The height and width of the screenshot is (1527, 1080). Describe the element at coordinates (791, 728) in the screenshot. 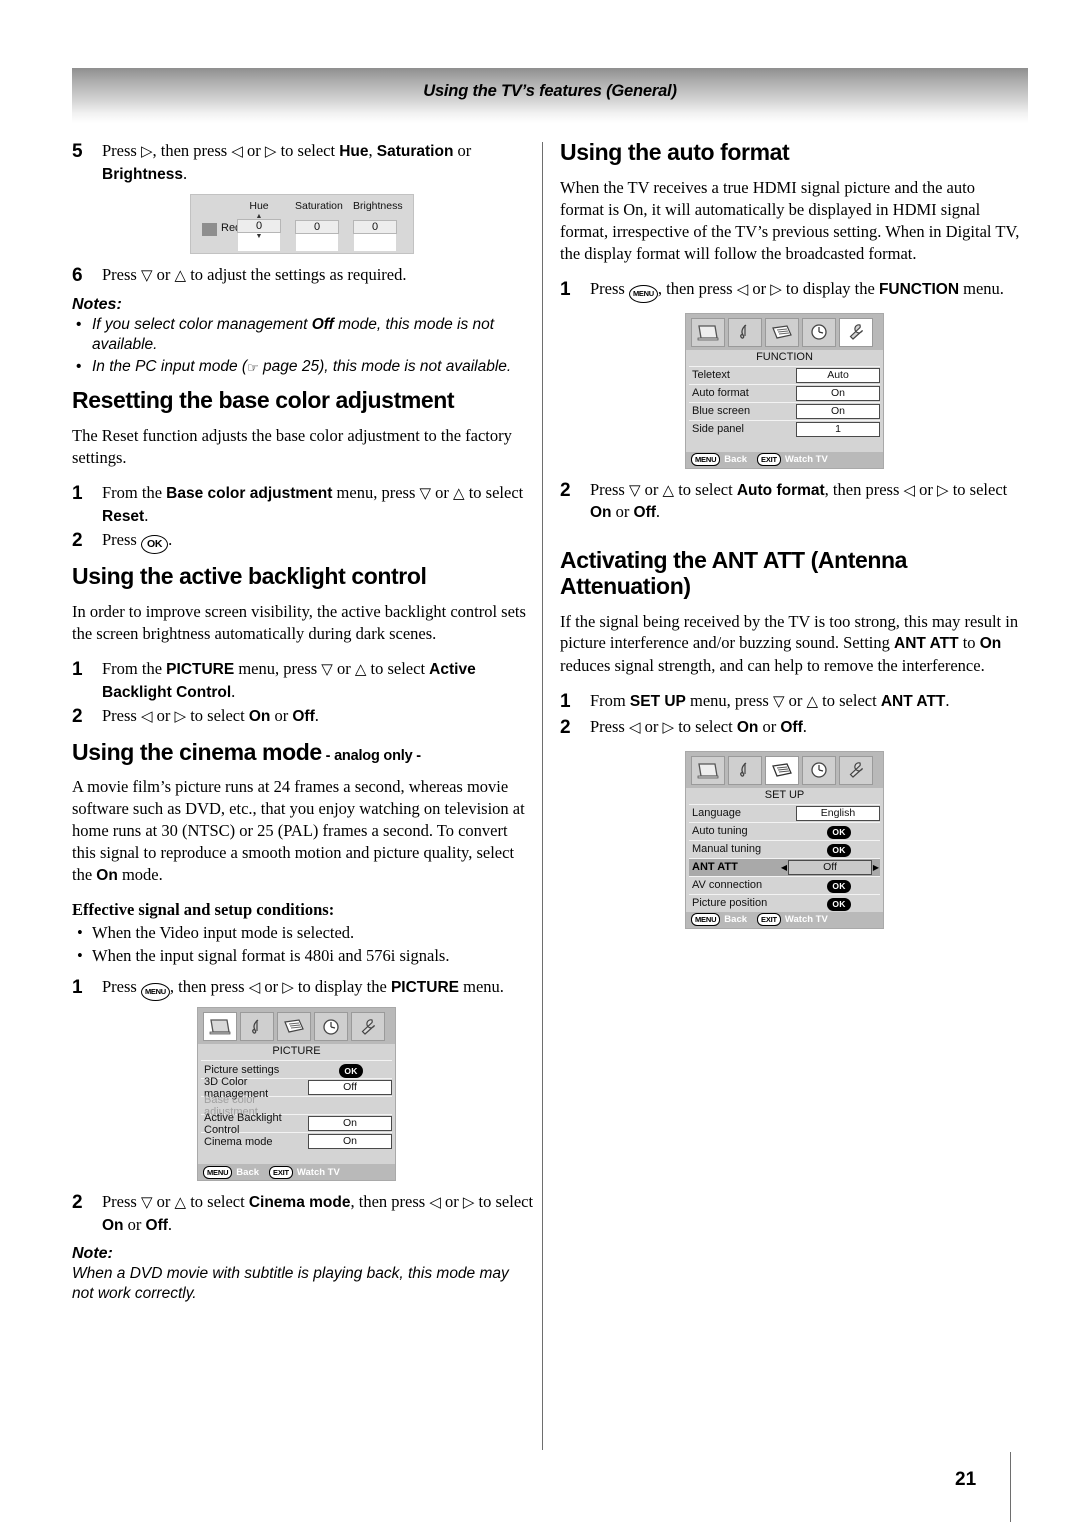

I see `term-off: Off` at that location.